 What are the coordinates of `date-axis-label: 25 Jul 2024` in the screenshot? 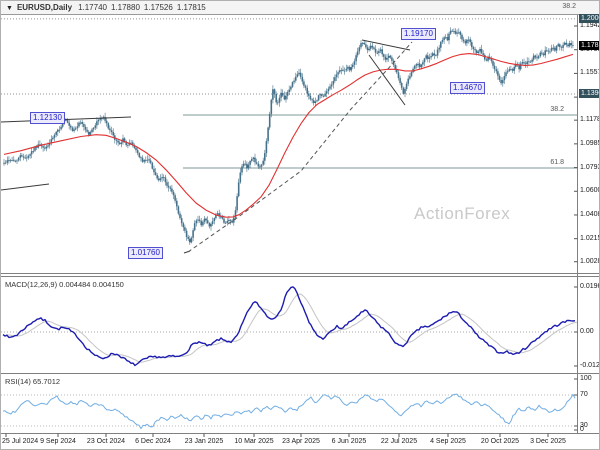 It's located at (20, 441).